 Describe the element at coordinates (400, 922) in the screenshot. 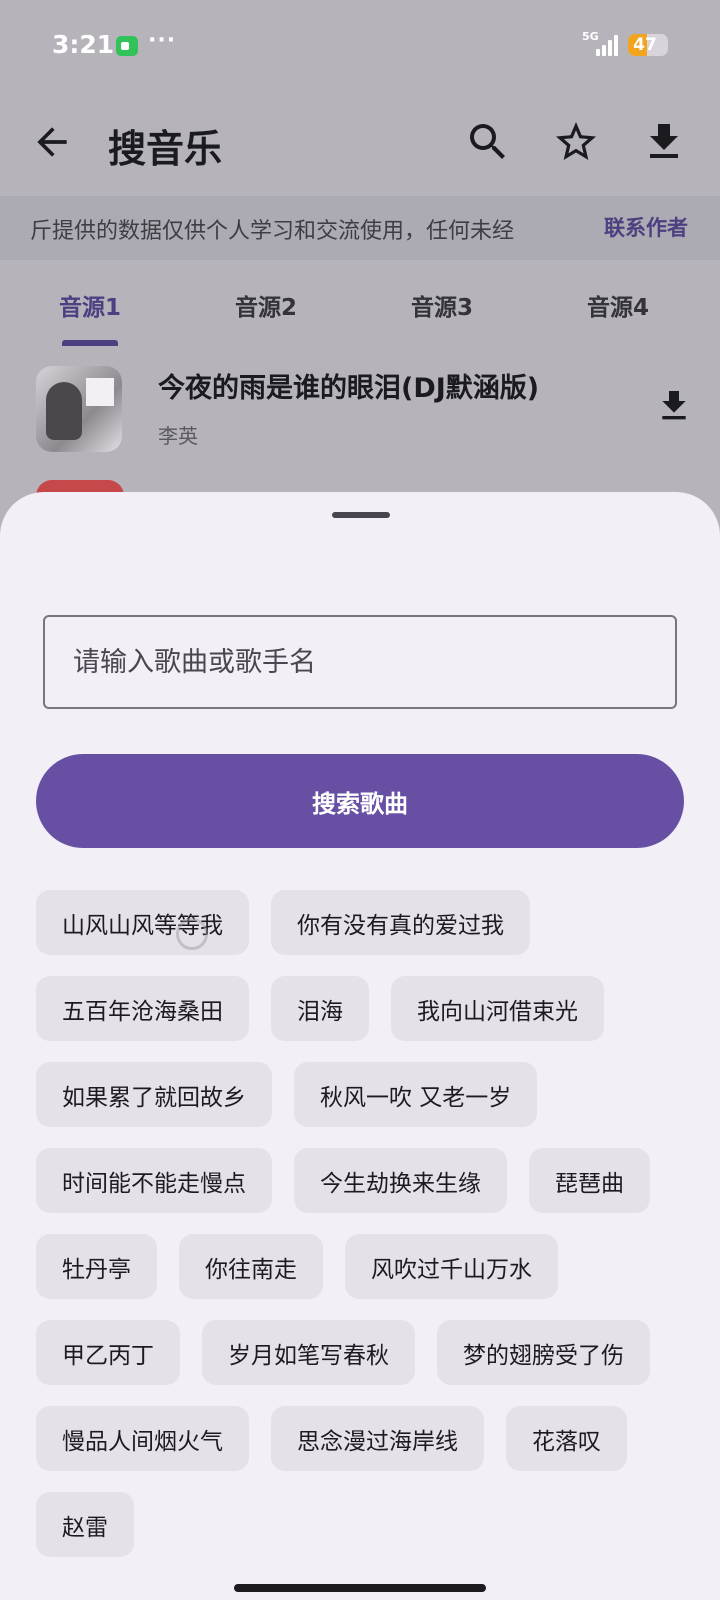

I see `suggestion-chip: 你有没有真的爱过我` at that location.